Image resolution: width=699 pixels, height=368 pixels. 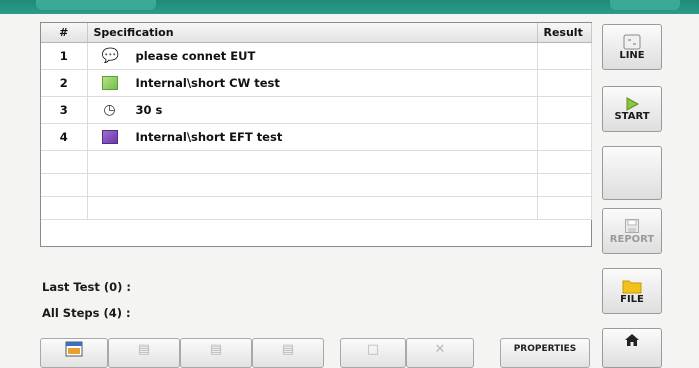 I want to click on step-type-3-button: ▤, so click(x=216, y=353).